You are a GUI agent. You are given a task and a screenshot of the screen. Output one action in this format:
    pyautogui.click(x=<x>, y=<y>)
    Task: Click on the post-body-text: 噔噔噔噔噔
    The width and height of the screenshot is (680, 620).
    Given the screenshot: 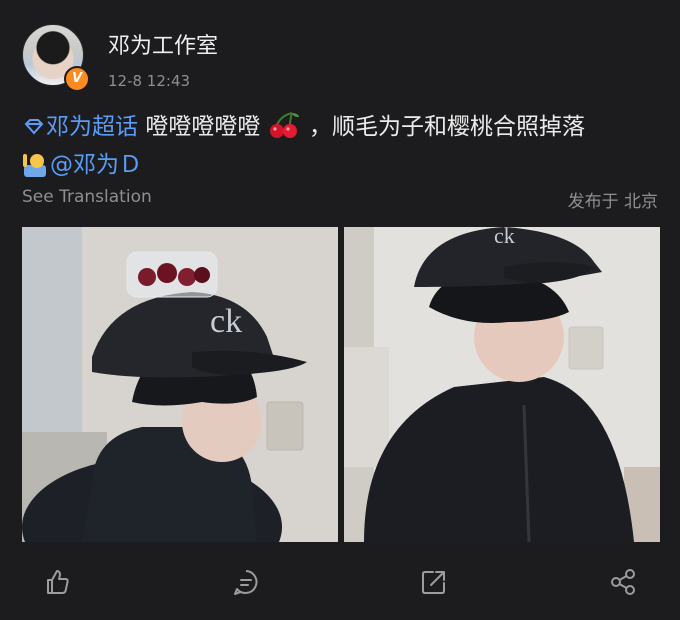 What is the action you would take?
    pyautogui.click(x=203, y=127)
    